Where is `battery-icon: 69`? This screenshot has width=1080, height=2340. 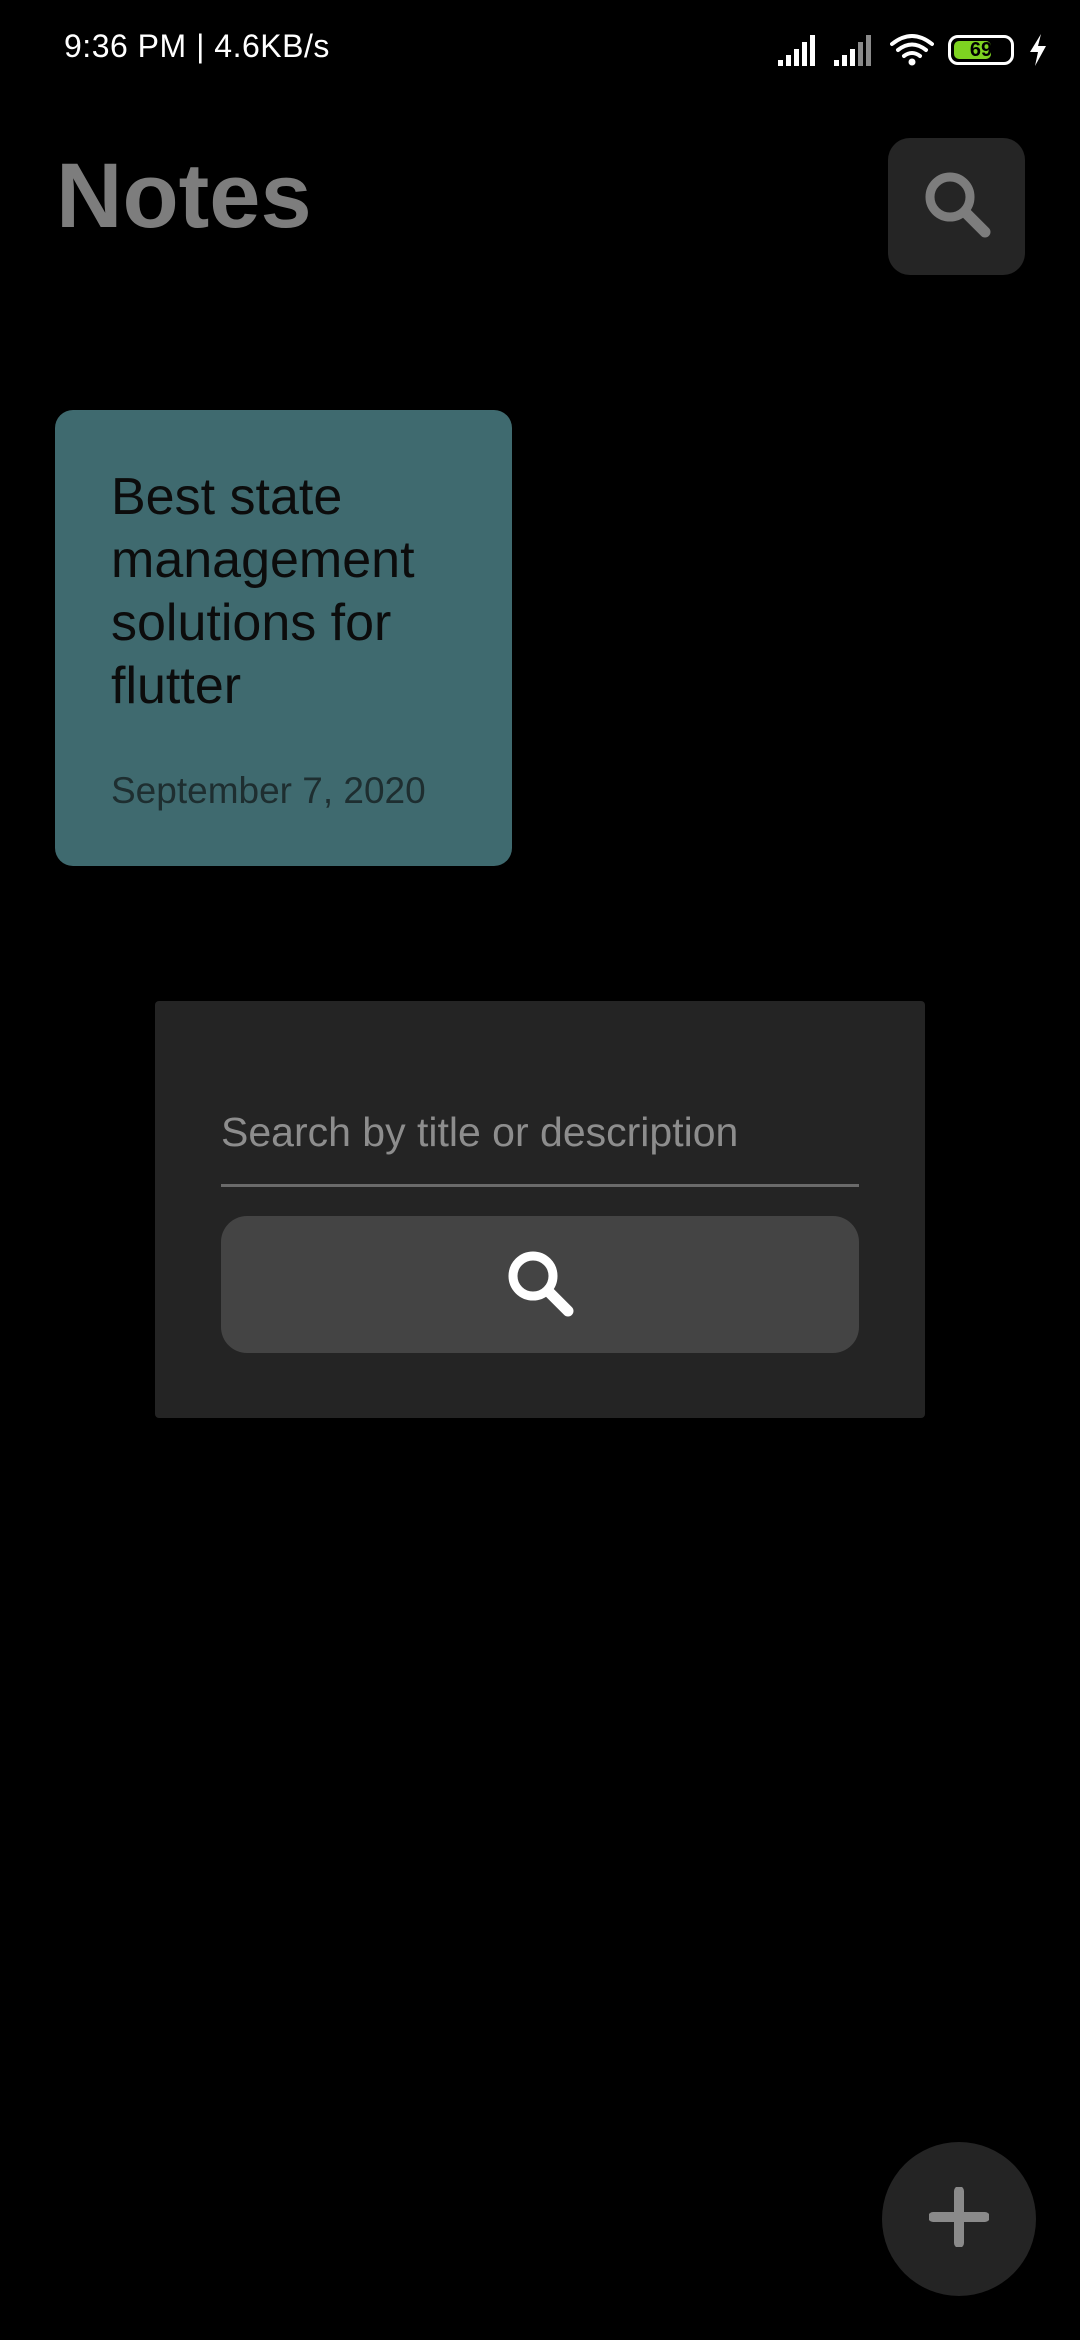
battery-icon: 69 is located at coordinates (981, 50).